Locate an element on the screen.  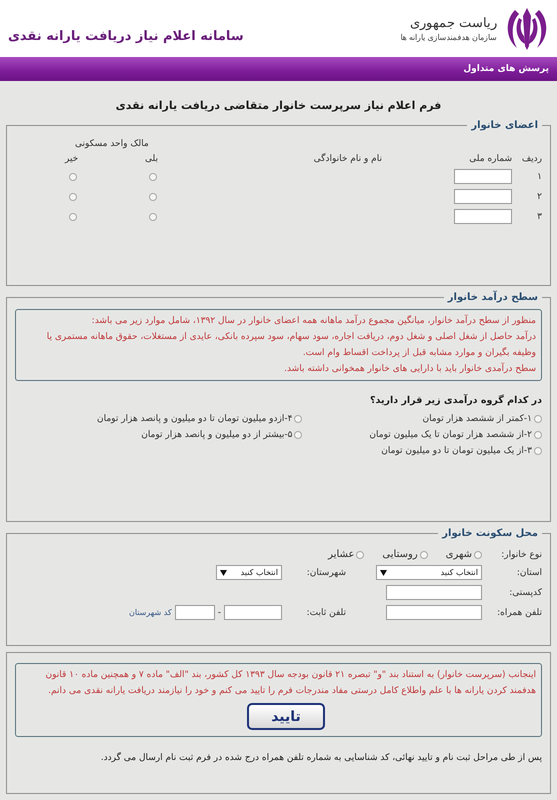
dash-text: - is located at coordinates (219, 613).